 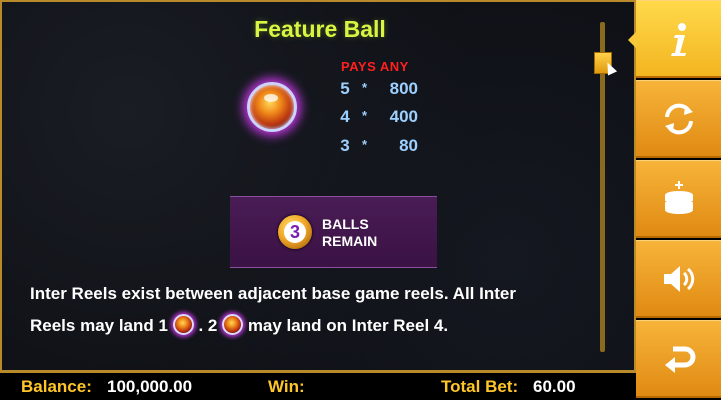 I want to click on return-arrow-icon, so click(x=679, y=359).